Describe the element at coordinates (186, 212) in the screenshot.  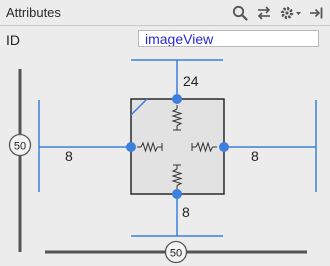
I see `bottom-margin-value: 8` at that location.